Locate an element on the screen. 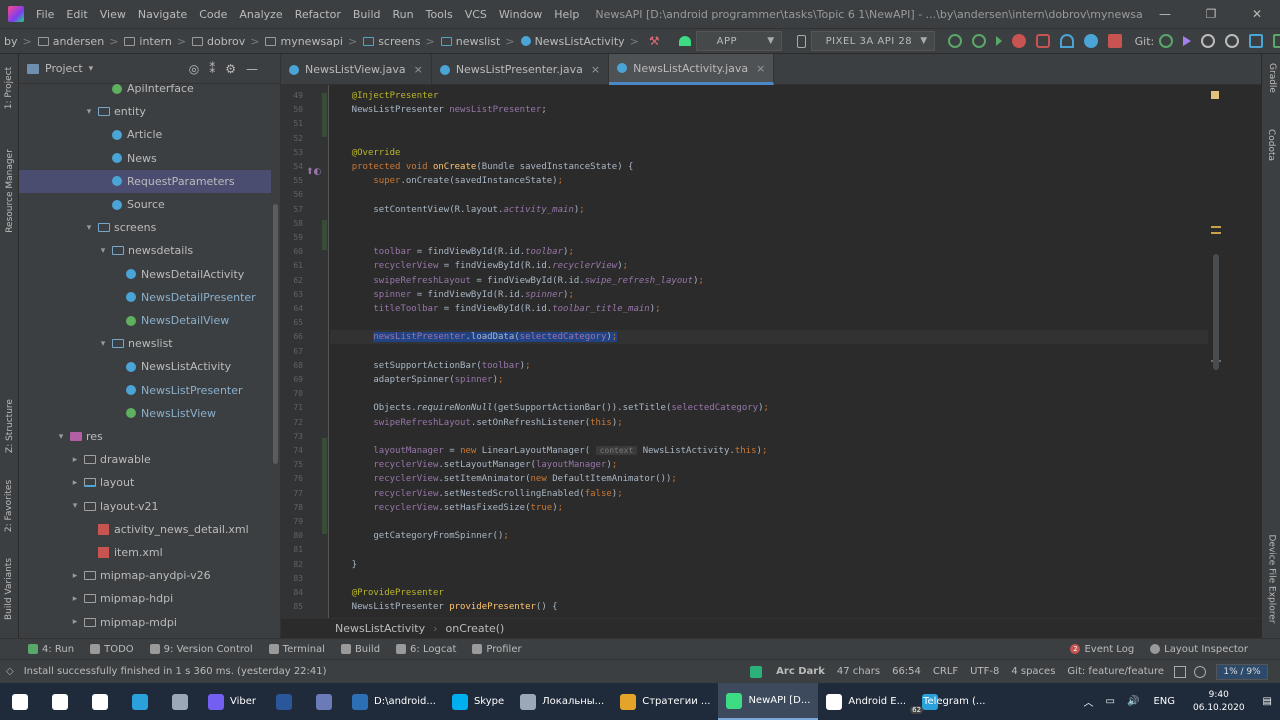  tab-device-file-explorer: Device File Explorer is located at coordinates (1271, 579).